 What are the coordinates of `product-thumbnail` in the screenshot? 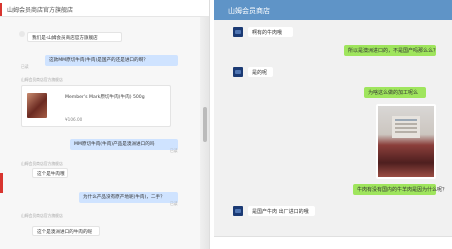 It's located at (37, 105).